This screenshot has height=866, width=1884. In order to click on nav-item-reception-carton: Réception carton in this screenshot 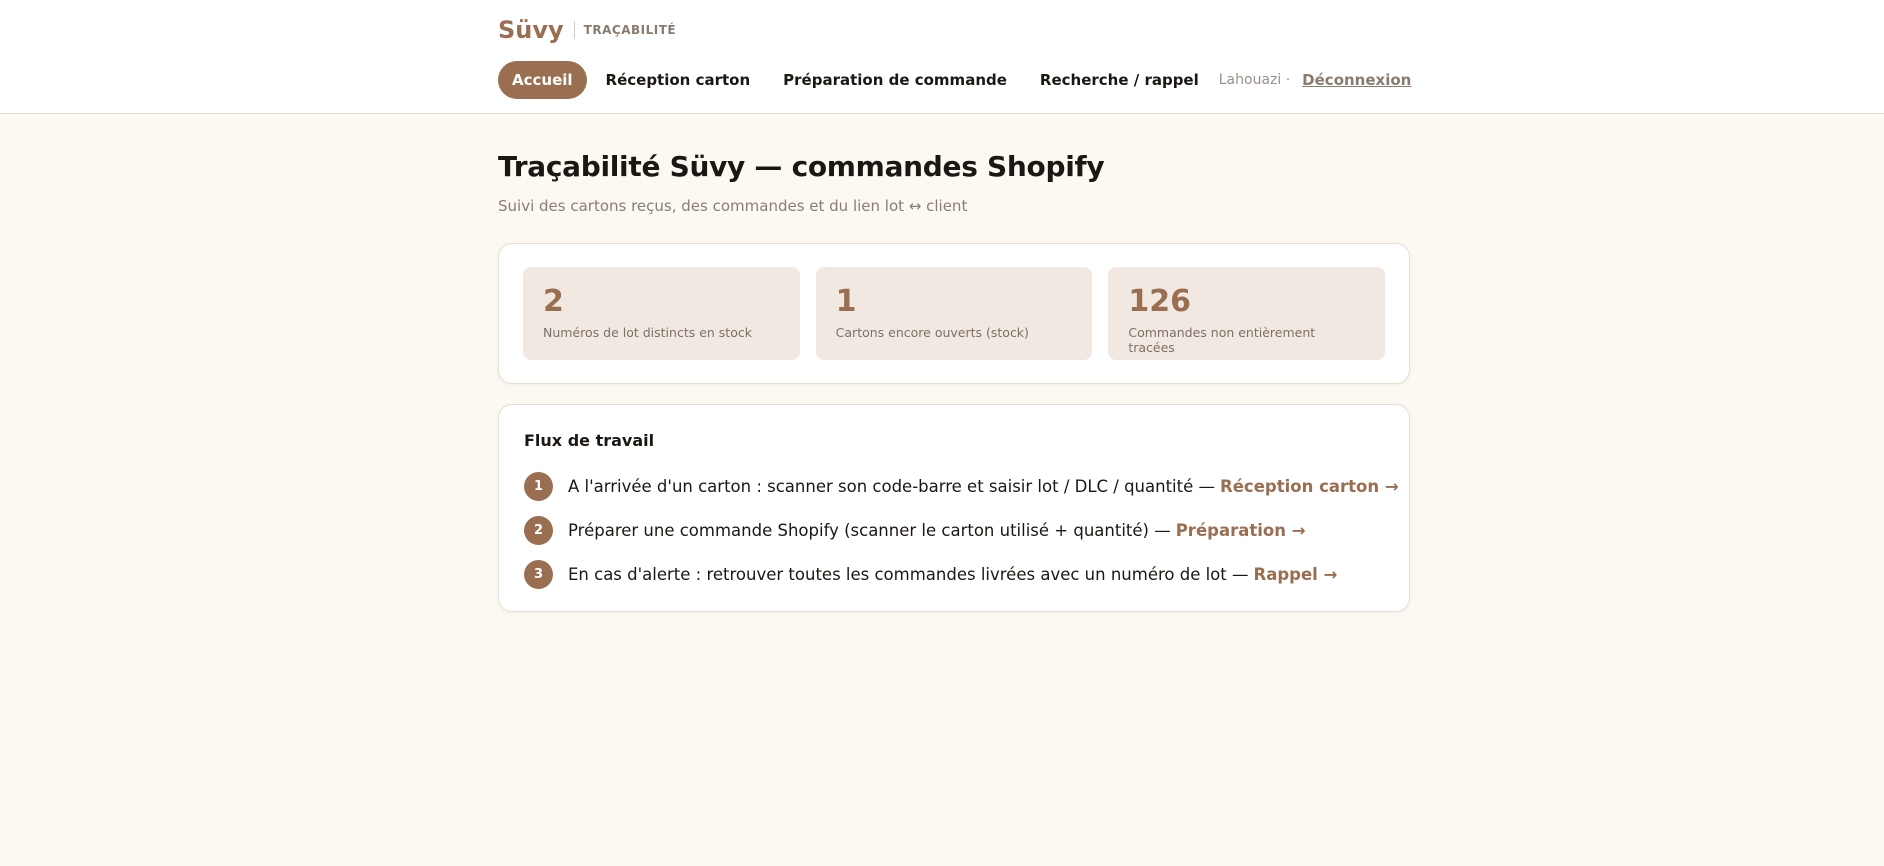, I will do `click(678, 80)`.